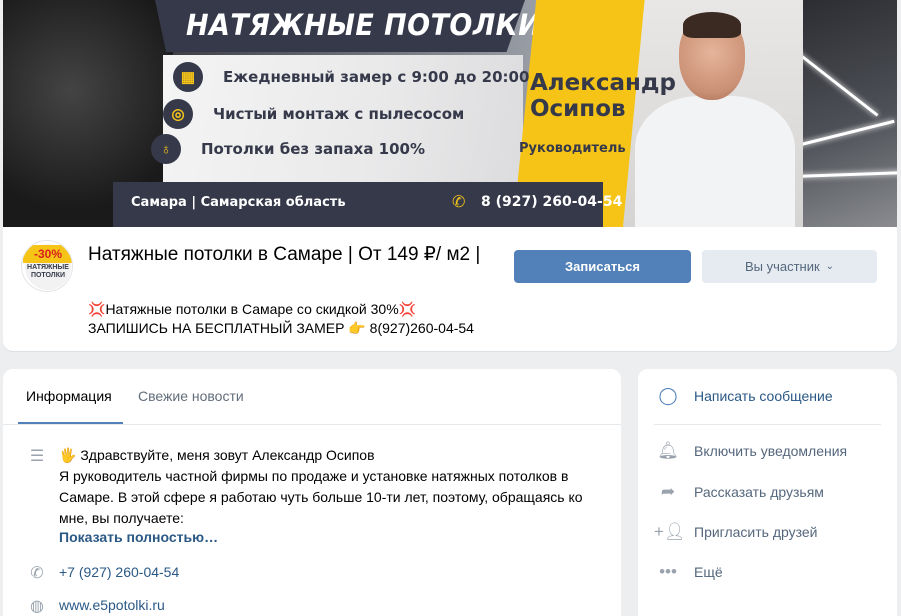  Describe the element at coordinates (119, 572) in the screenshot. I see `phone-link: +7 (927) 260-04-54` at that location.